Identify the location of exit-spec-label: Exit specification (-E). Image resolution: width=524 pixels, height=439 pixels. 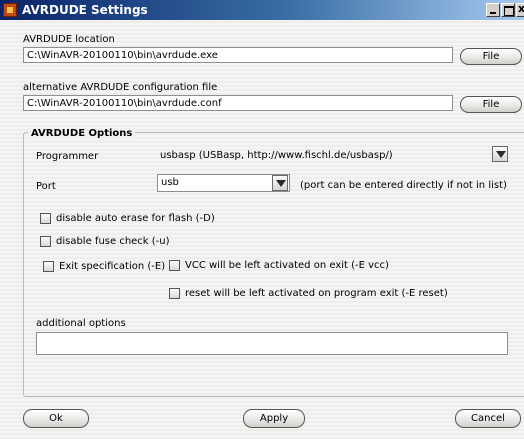
(112, 266).